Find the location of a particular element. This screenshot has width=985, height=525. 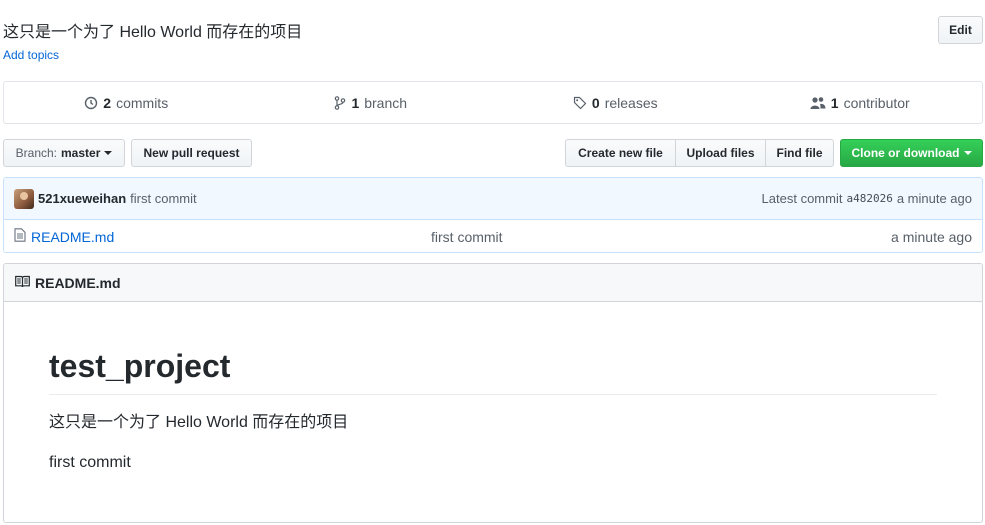

contributors-link: 1 contributor is located at coordinates (860, 103).